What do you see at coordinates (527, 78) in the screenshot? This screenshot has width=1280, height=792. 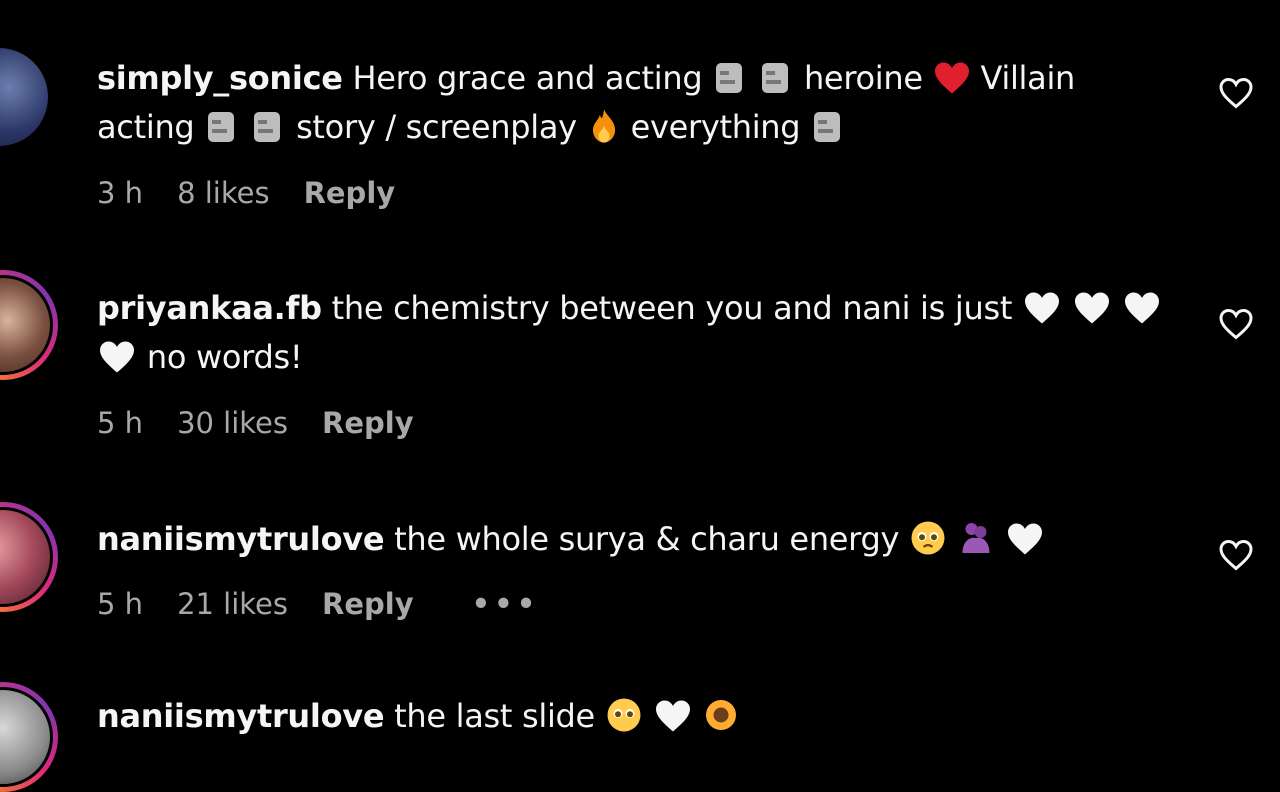 I see `comment-body: Hero grace and acting` at bounding box center [527, 78].